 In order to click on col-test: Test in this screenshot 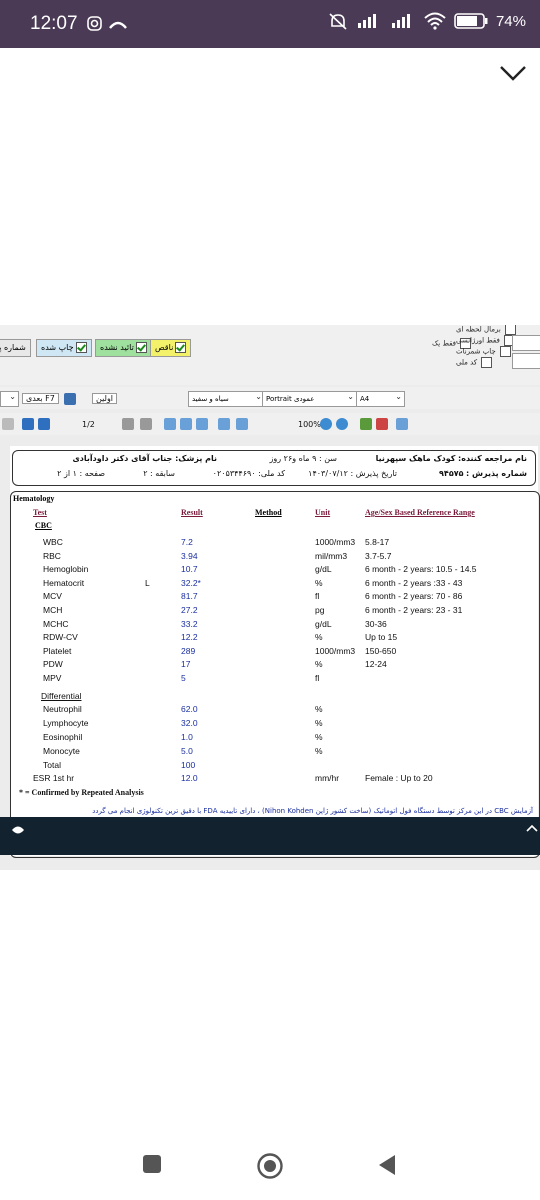, I will do `click(40, 512)`.